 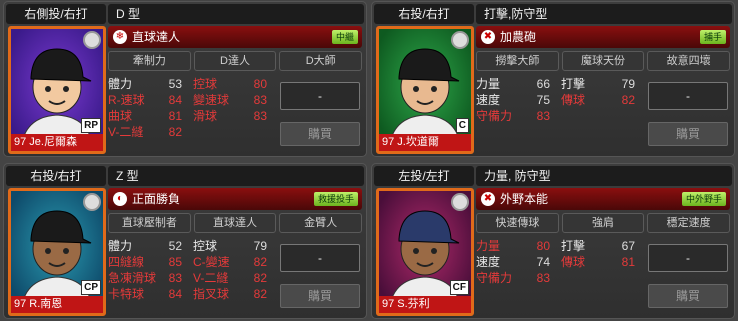 I want to click on stat-table: 體力 53 控球 80 R-速球 84 變速球 83 曲球 81 滑球 83 V-二縫 82, so click(x=193, y=108).